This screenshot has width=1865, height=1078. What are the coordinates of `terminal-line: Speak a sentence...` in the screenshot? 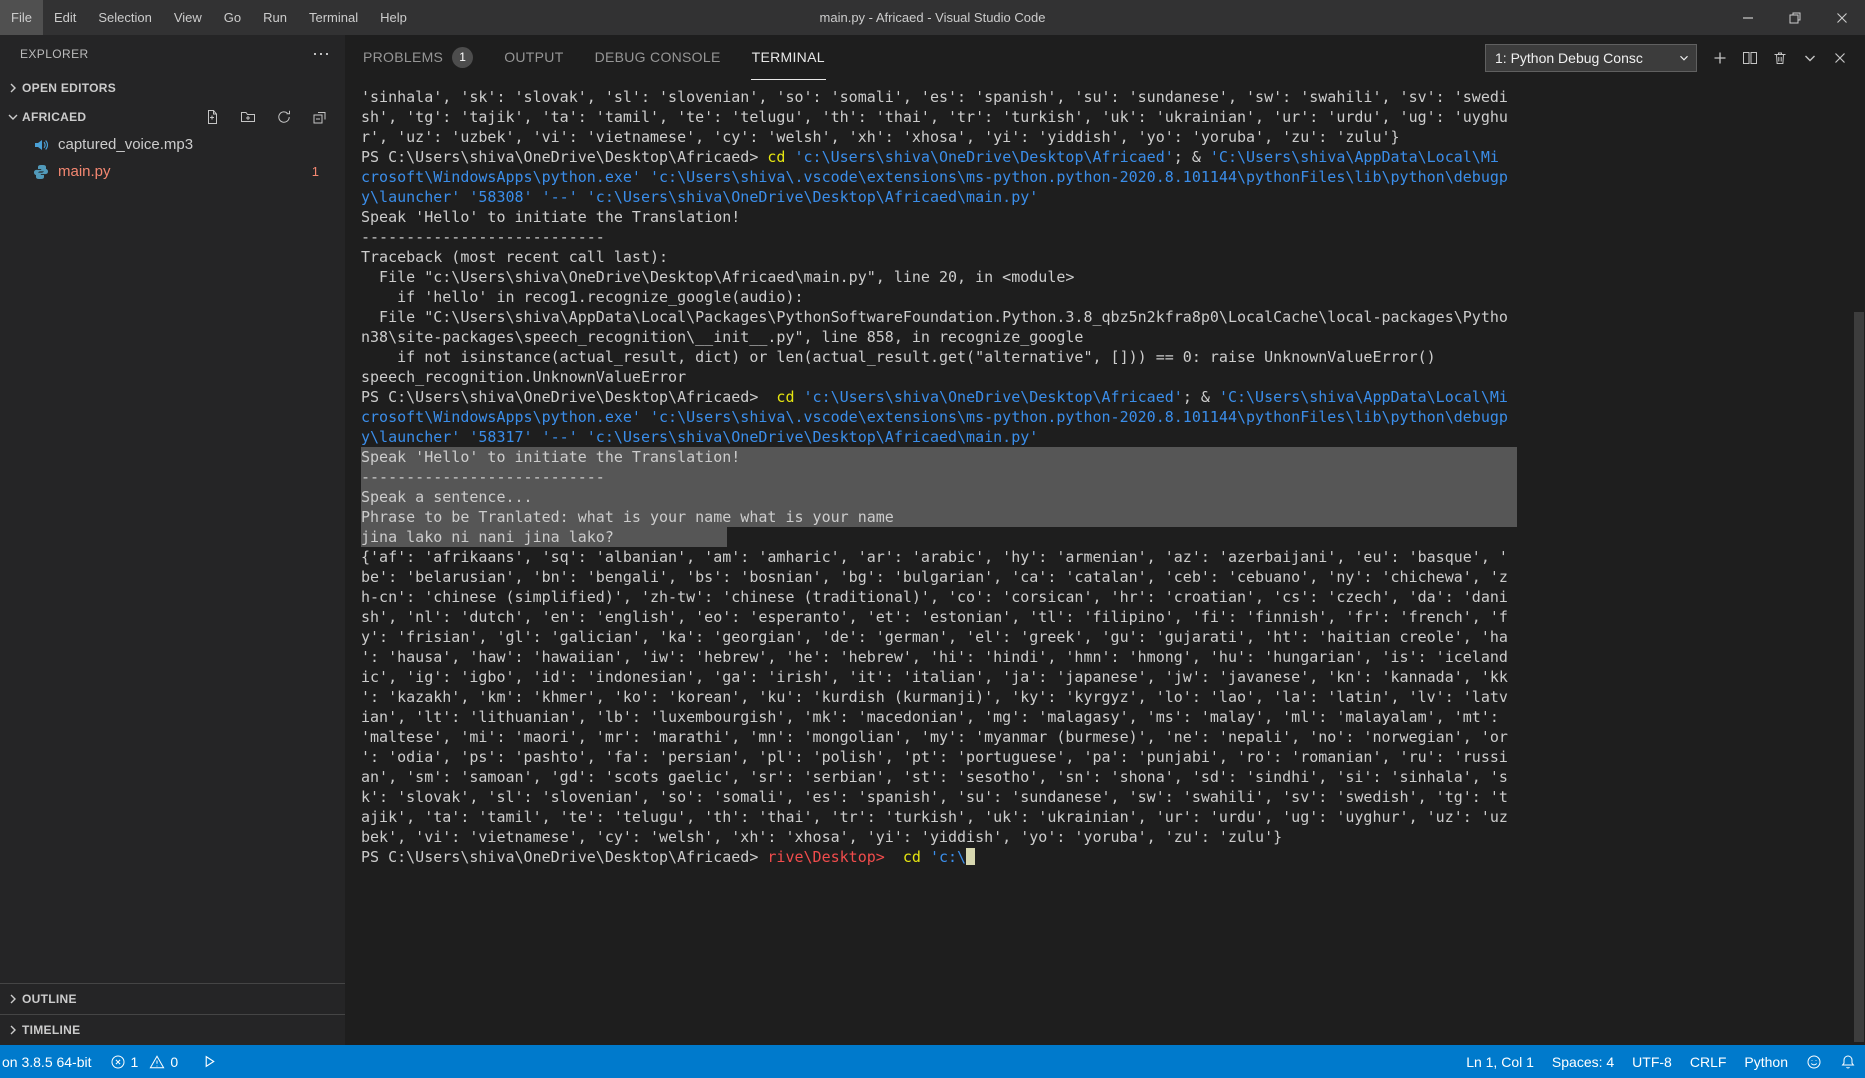 It's located at (939, 497).